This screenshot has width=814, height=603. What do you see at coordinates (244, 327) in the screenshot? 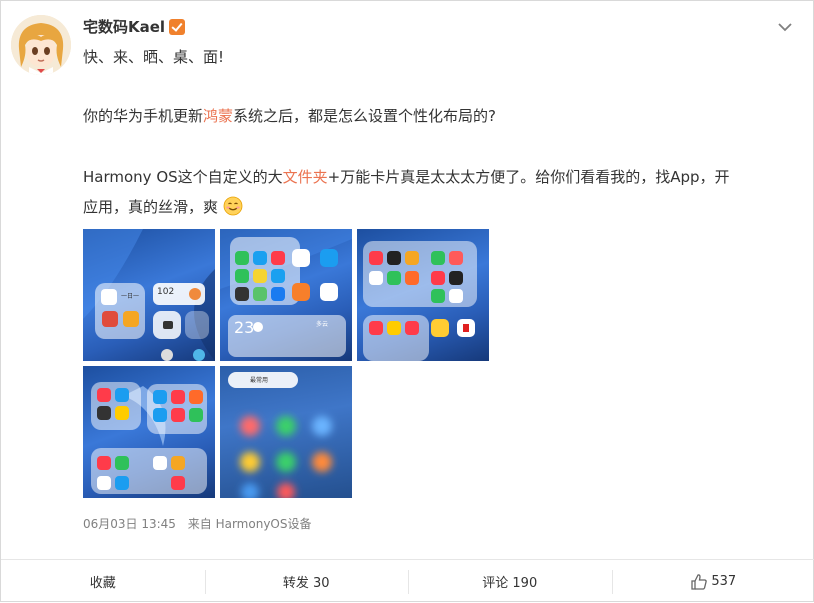
I see `thumb2-temp: 23` at bounding box center [244, 327].